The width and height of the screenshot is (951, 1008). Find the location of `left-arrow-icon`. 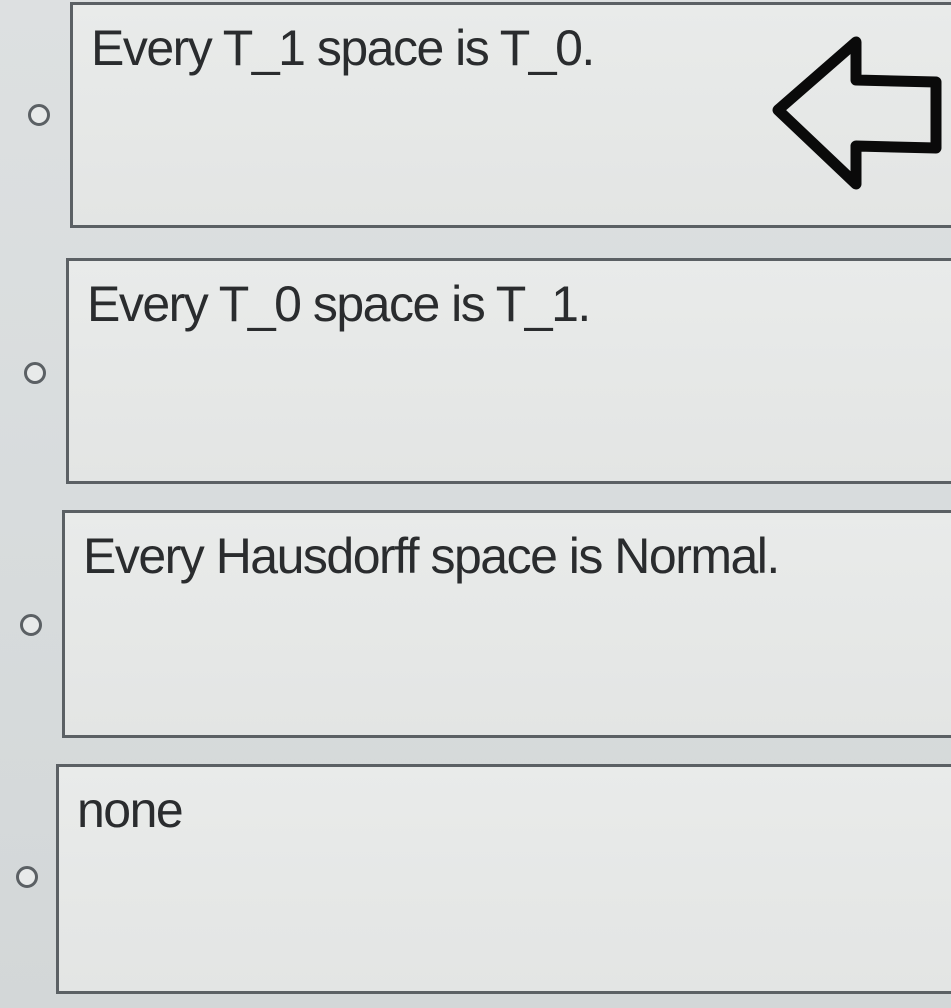

left-arrow-icon is located at coordinates (857, 113).